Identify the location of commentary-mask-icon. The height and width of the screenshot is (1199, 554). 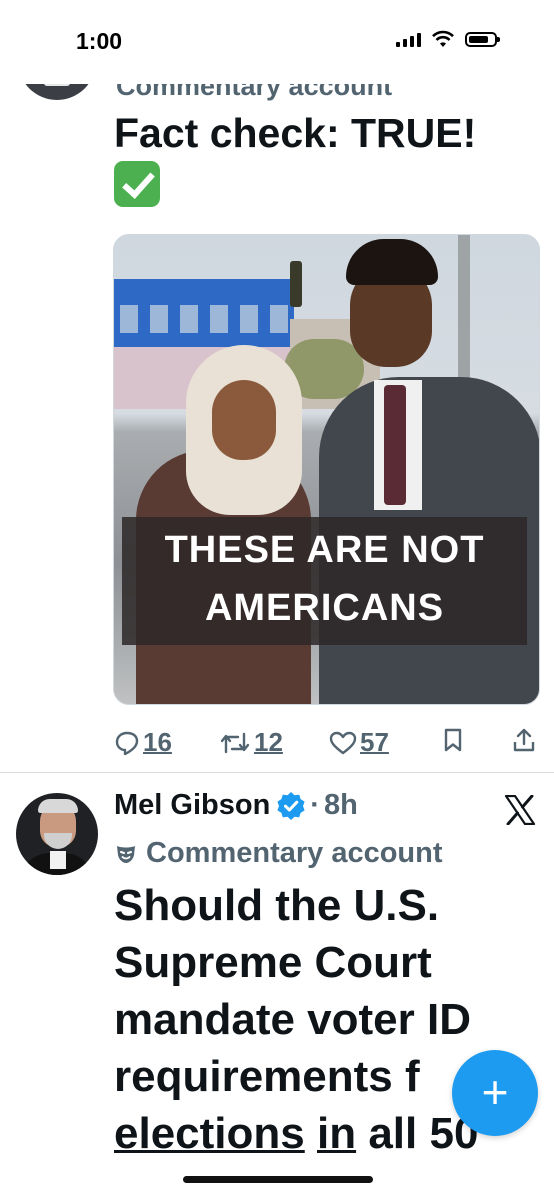
(126, 854).